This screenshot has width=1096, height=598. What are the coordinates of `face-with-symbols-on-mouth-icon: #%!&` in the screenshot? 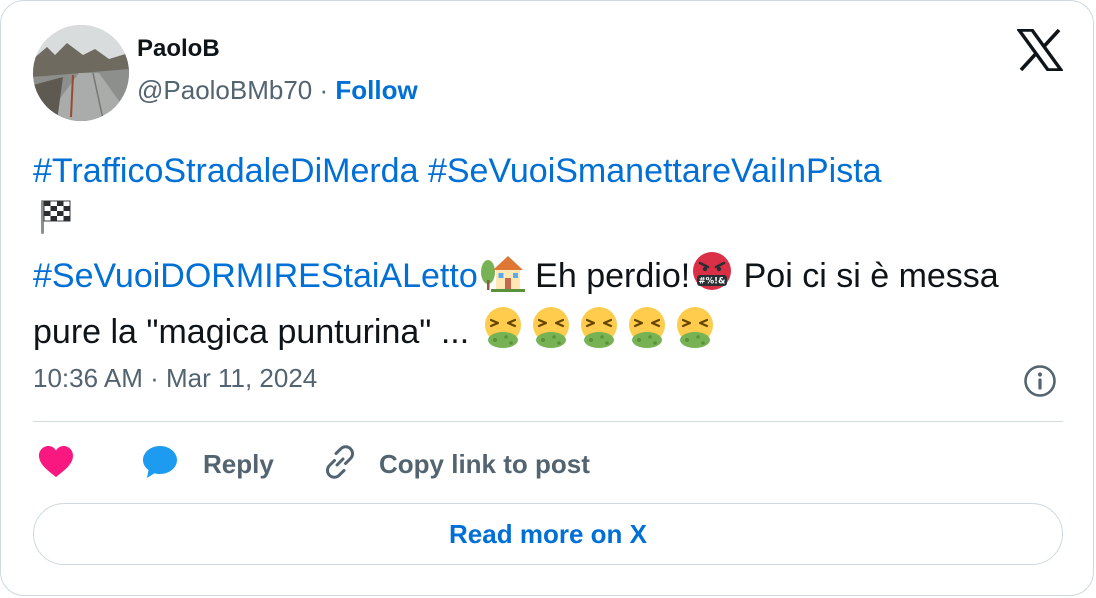 It's located at (712, 278).